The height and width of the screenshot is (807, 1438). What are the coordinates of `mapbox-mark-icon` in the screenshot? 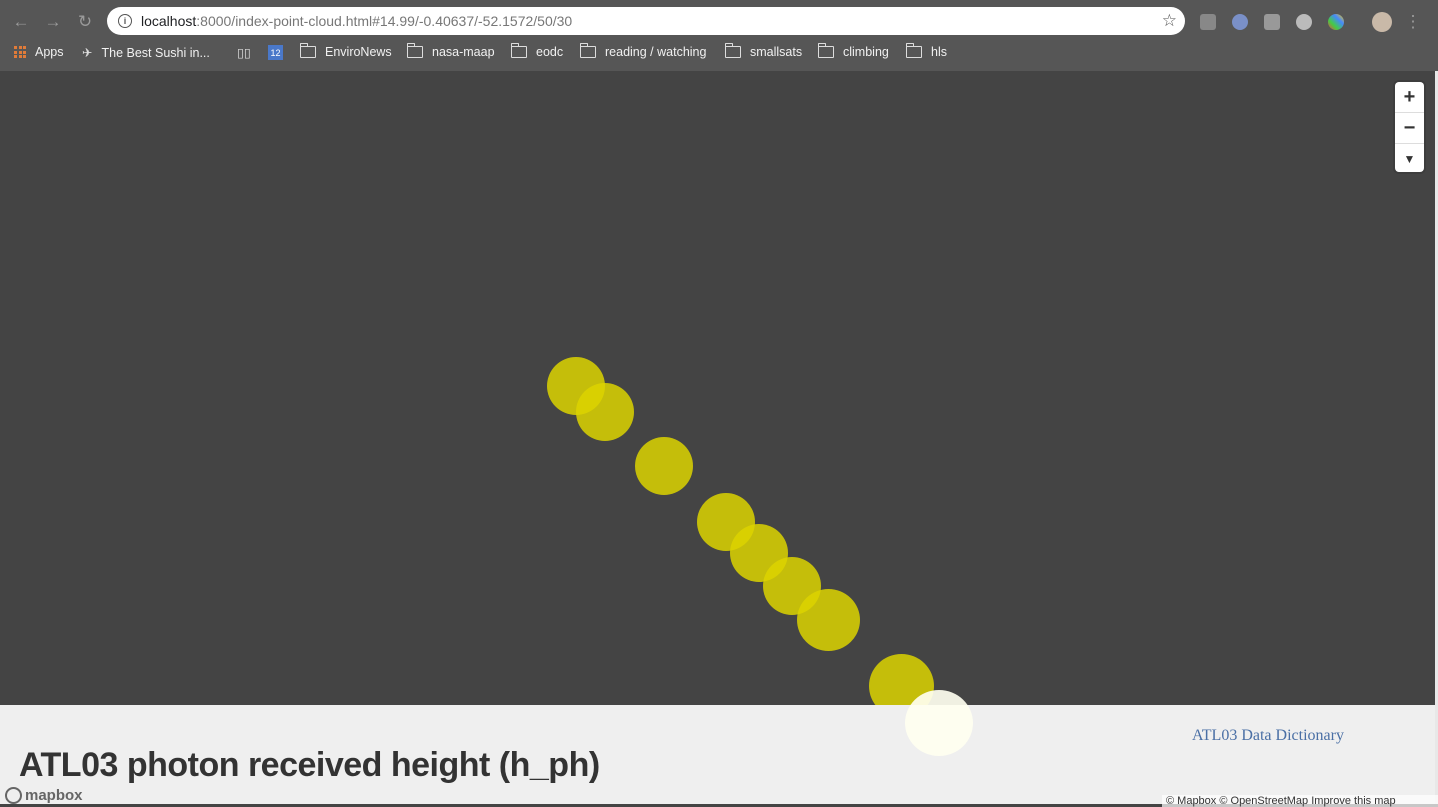 It's located at (13, 795).